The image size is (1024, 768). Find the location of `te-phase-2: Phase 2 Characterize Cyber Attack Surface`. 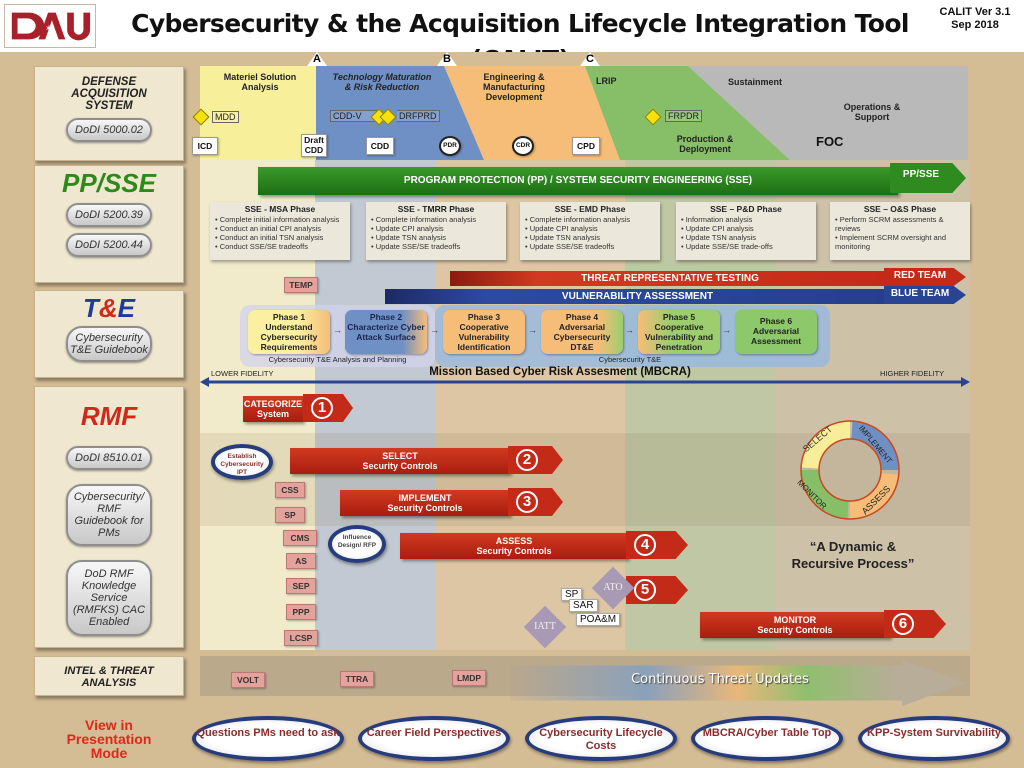

te-phase-2: Phase 2 Characterize Cyber Attack Surface is located at coordinates (386, 332).